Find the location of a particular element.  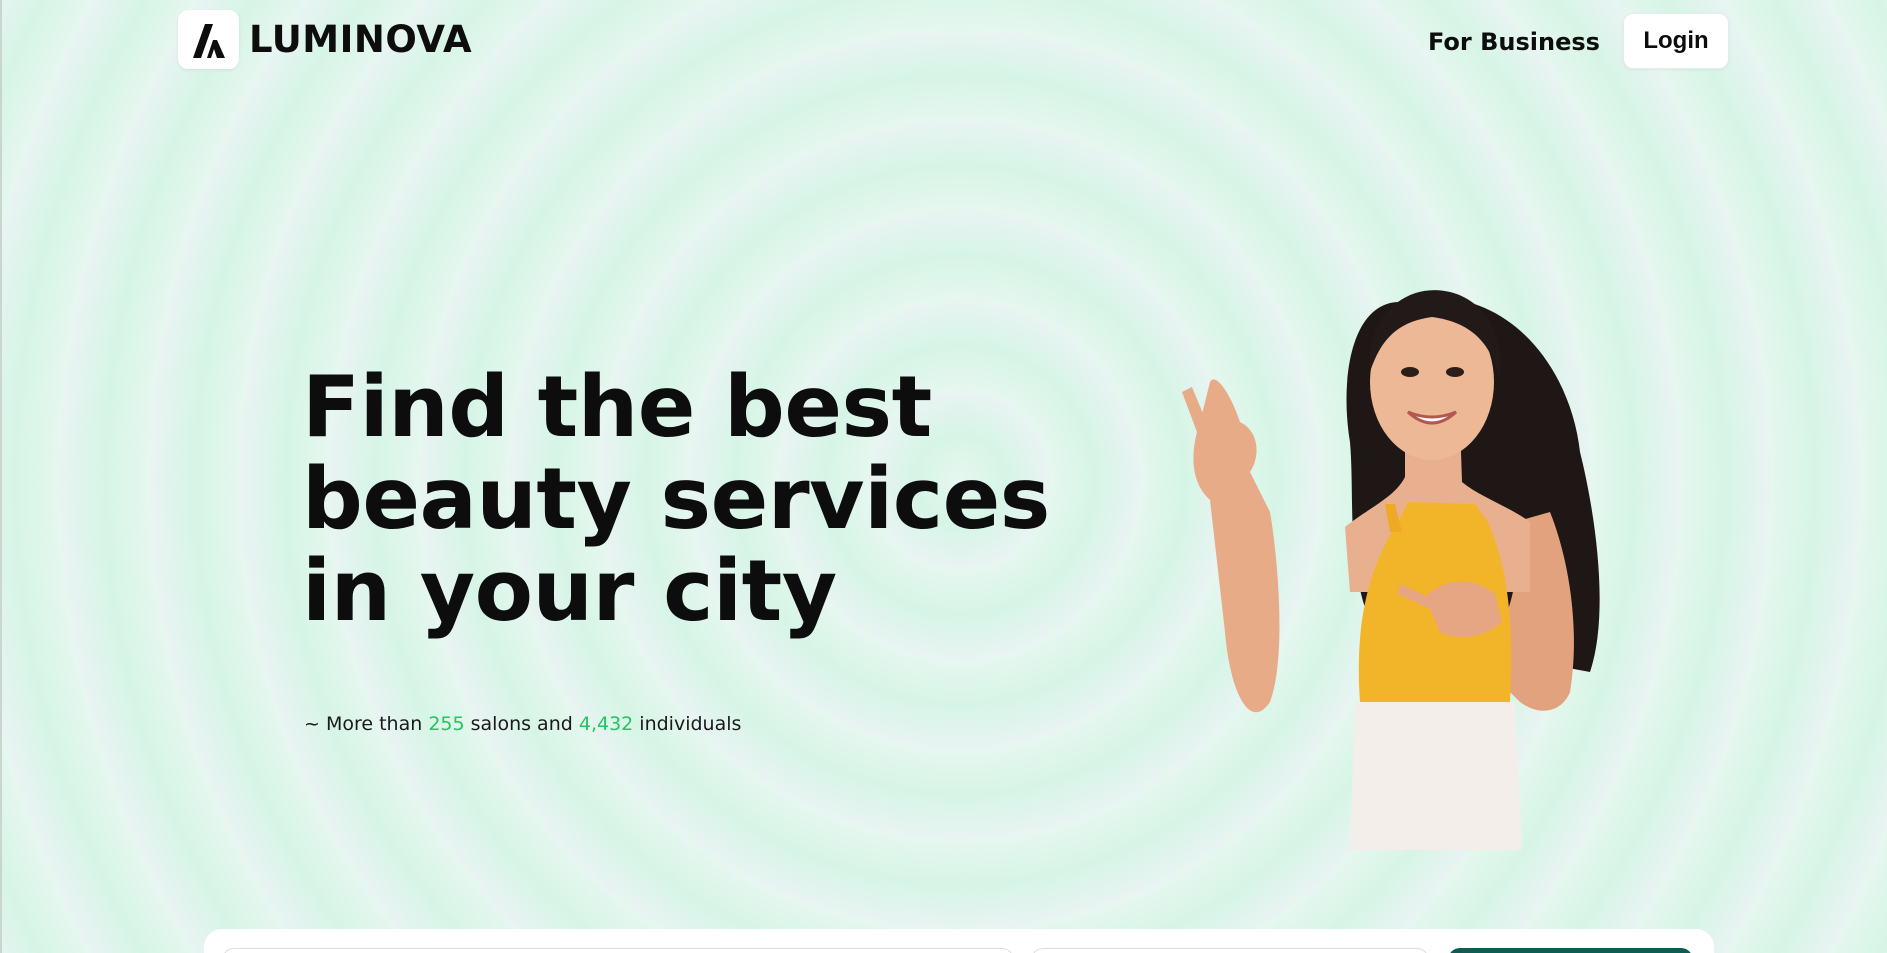

hero-title-line-1: Find the best is located at coordinates (617, 407).